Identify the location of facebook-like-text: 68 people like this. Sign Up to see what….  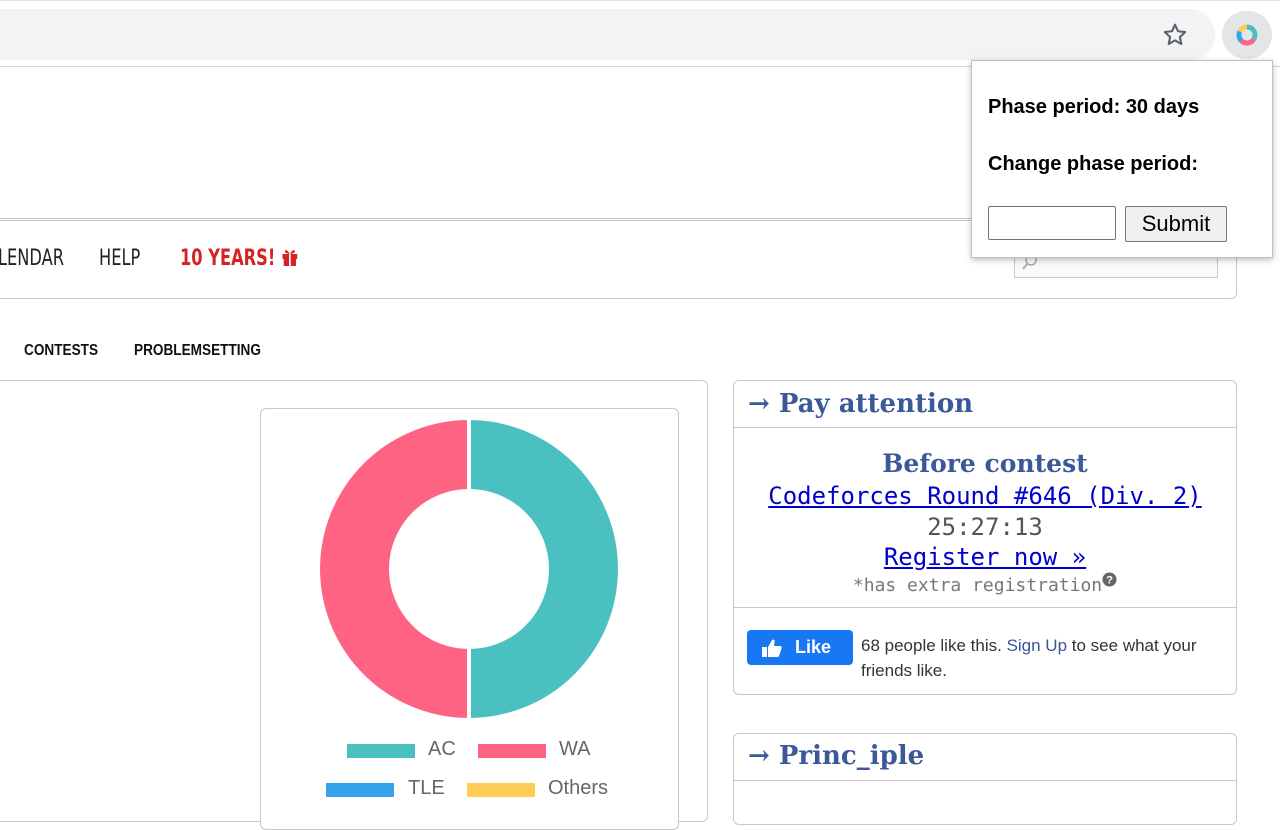
(1041, 658).